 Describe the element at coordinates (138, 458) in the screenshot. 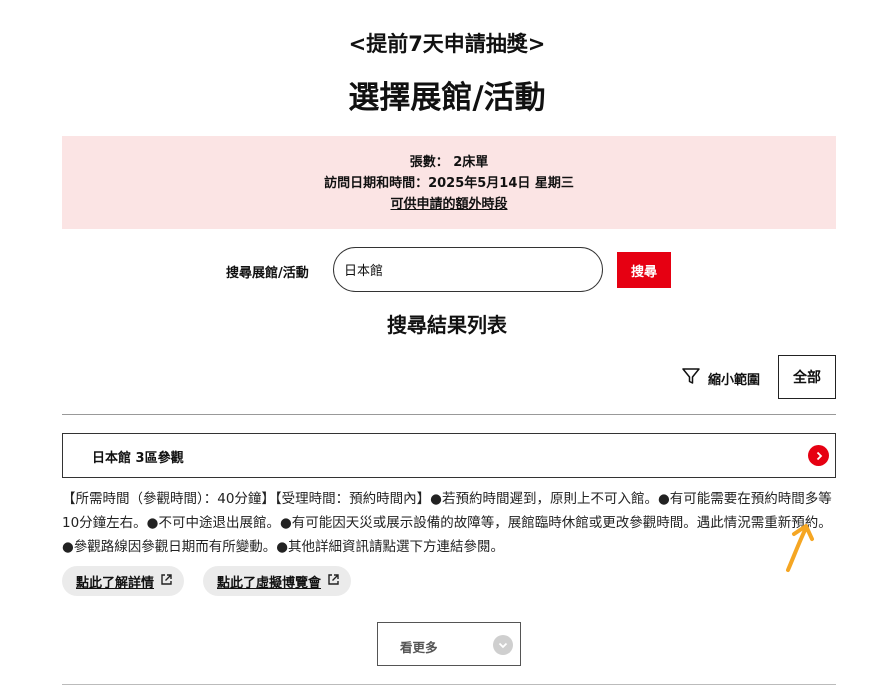

I see `result-item-name: 日本館 3區參觀` at that location.